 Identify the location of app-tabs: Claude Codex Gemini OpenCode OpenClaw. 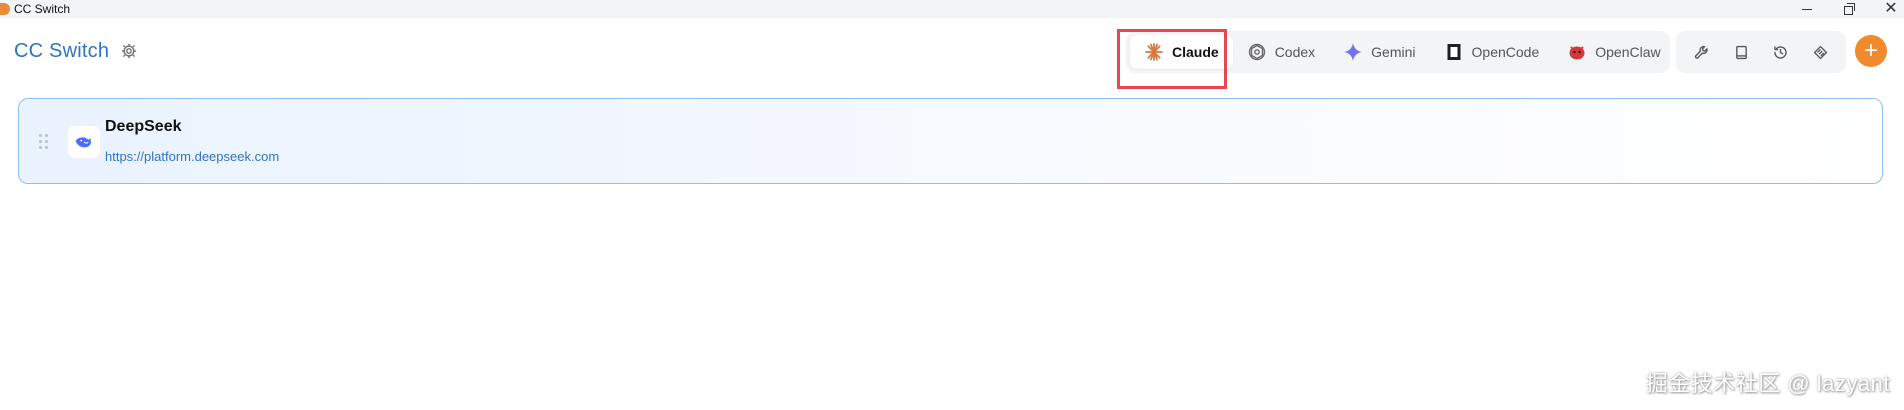
(1398, 52).